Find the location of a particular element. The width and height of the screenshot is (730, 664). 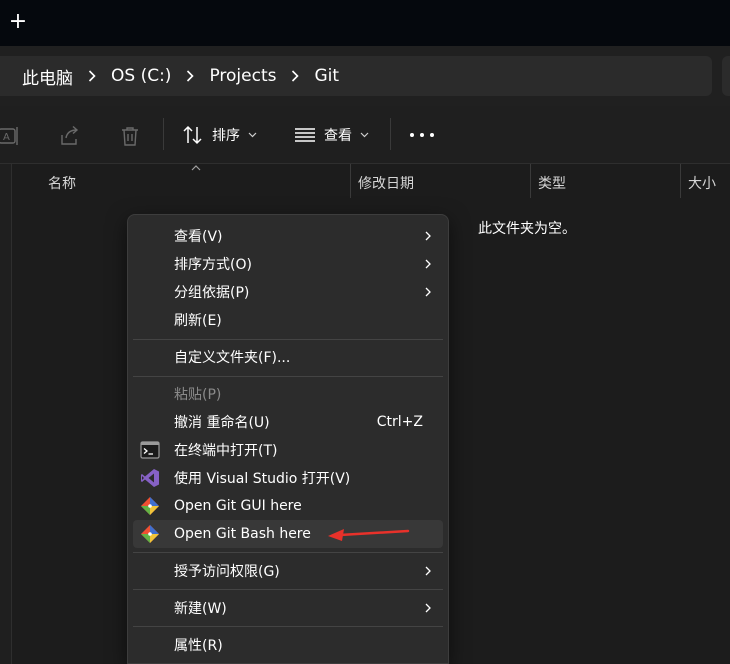

terminal-icon is located at coordinates (150, 450).